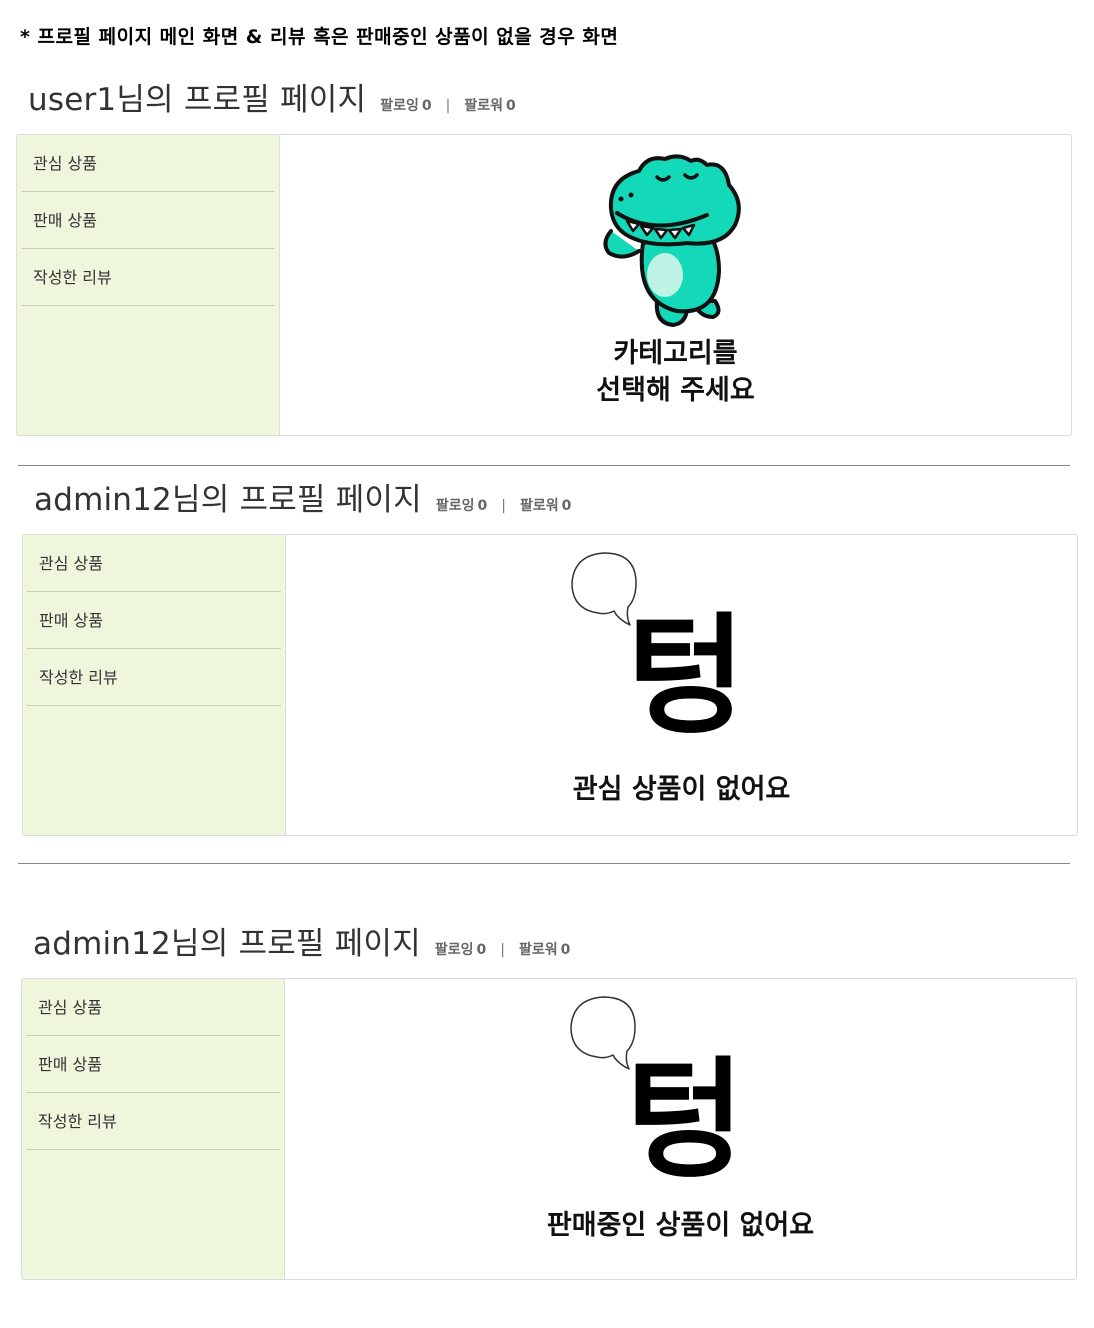 The width and height of the screenshot is (1094, 1328). I want to click on profile-header: user1님의 프로필 페이지 팔로잉 0 | 팔로워 0, so click(272, 96).